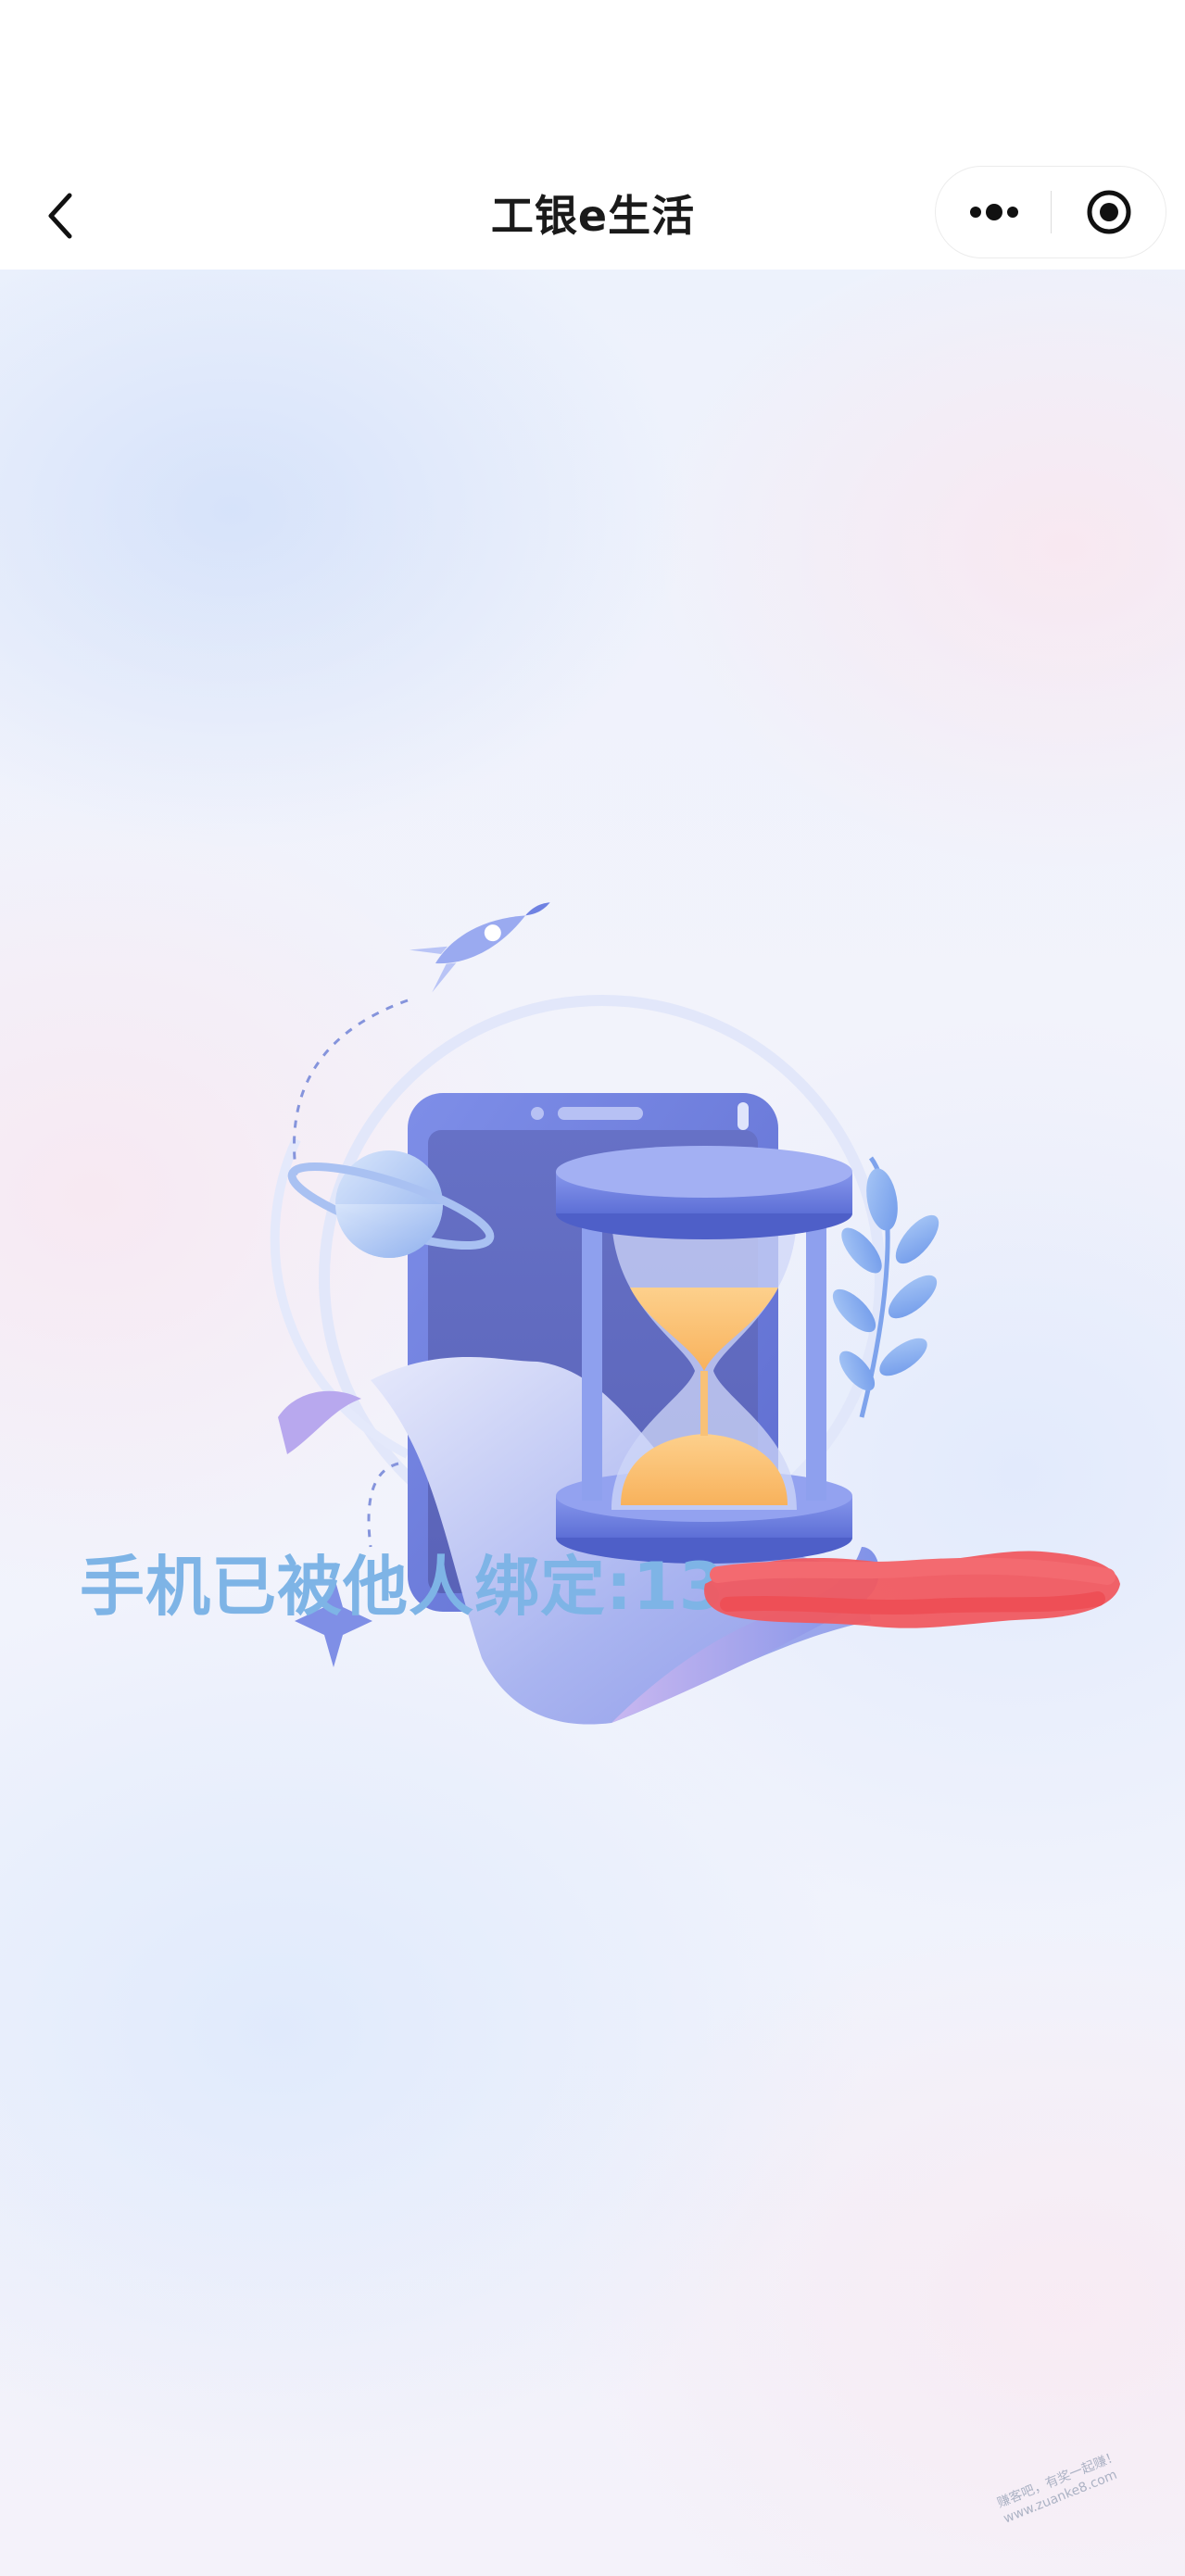  Describe the element at coordinates (480, 947) in the screenshot. I see `rocket-illustration` at that location.